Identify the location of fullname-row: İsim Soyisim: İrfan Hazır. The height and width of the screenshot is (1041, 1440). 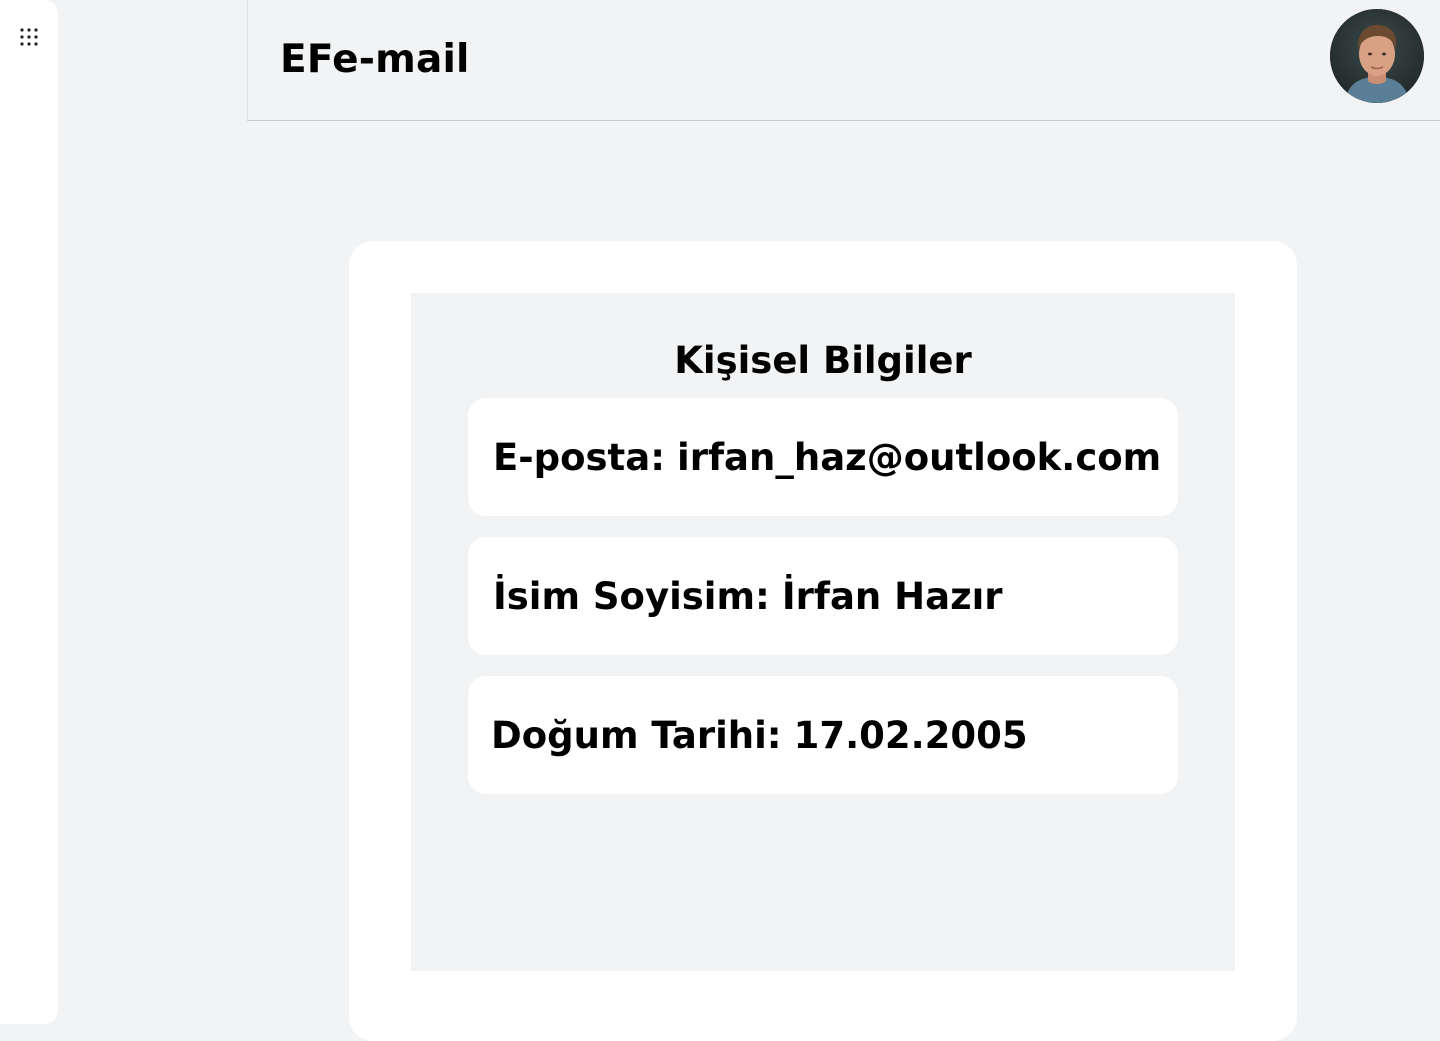
(823, 596).